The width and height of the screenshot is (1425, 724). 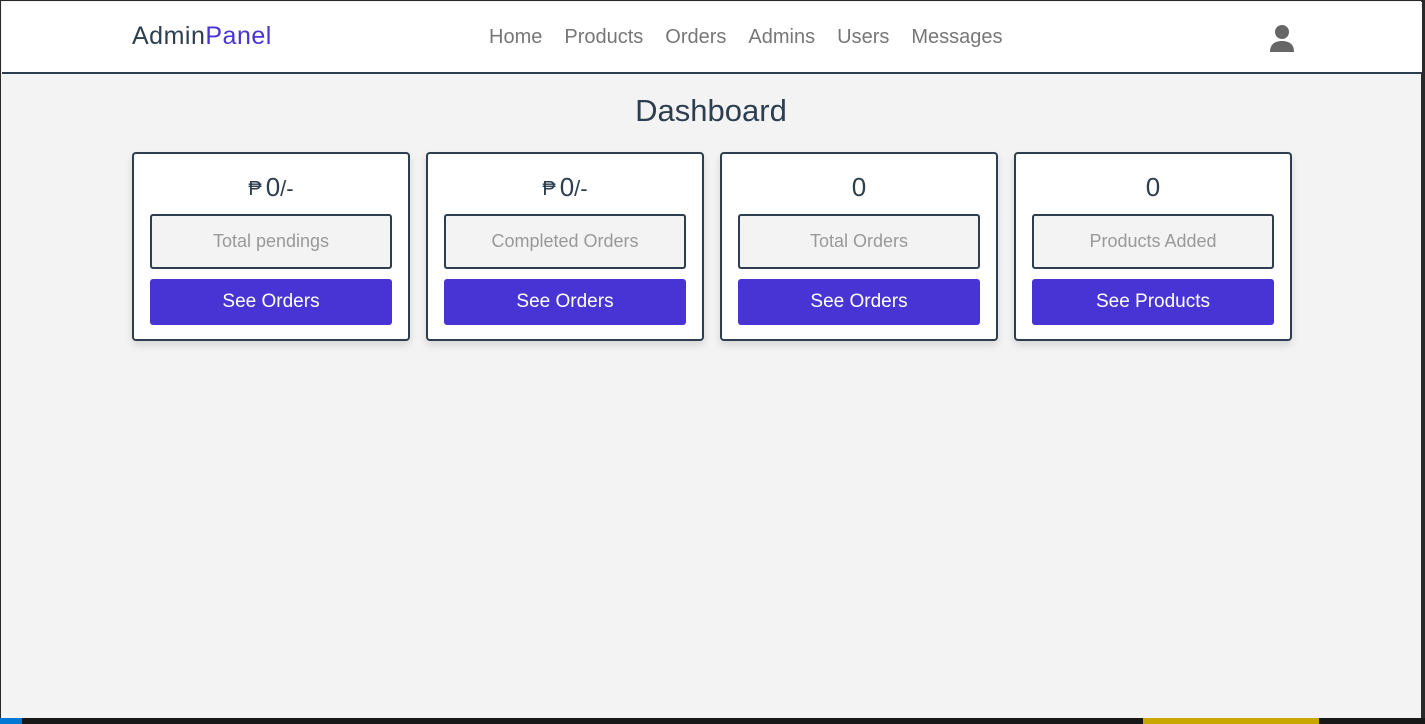 What do you see at coordinates (1282, 39) in the screenshot?
I see `user-icon` at bounding box center [1282, 39].